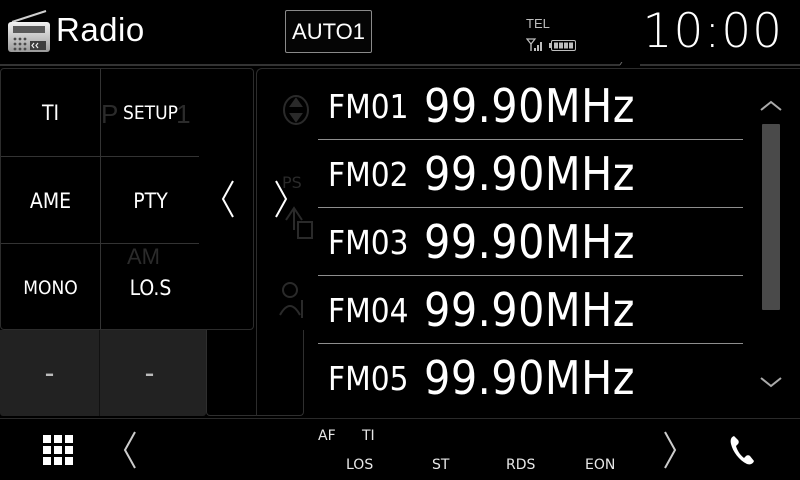 Image resolution: width=800 pixels, height=480 pixels. What do you see at coordinates (368, 310) in the screenshot?
I see `preset-band-label: FM04` at bounding box center [368, 310].